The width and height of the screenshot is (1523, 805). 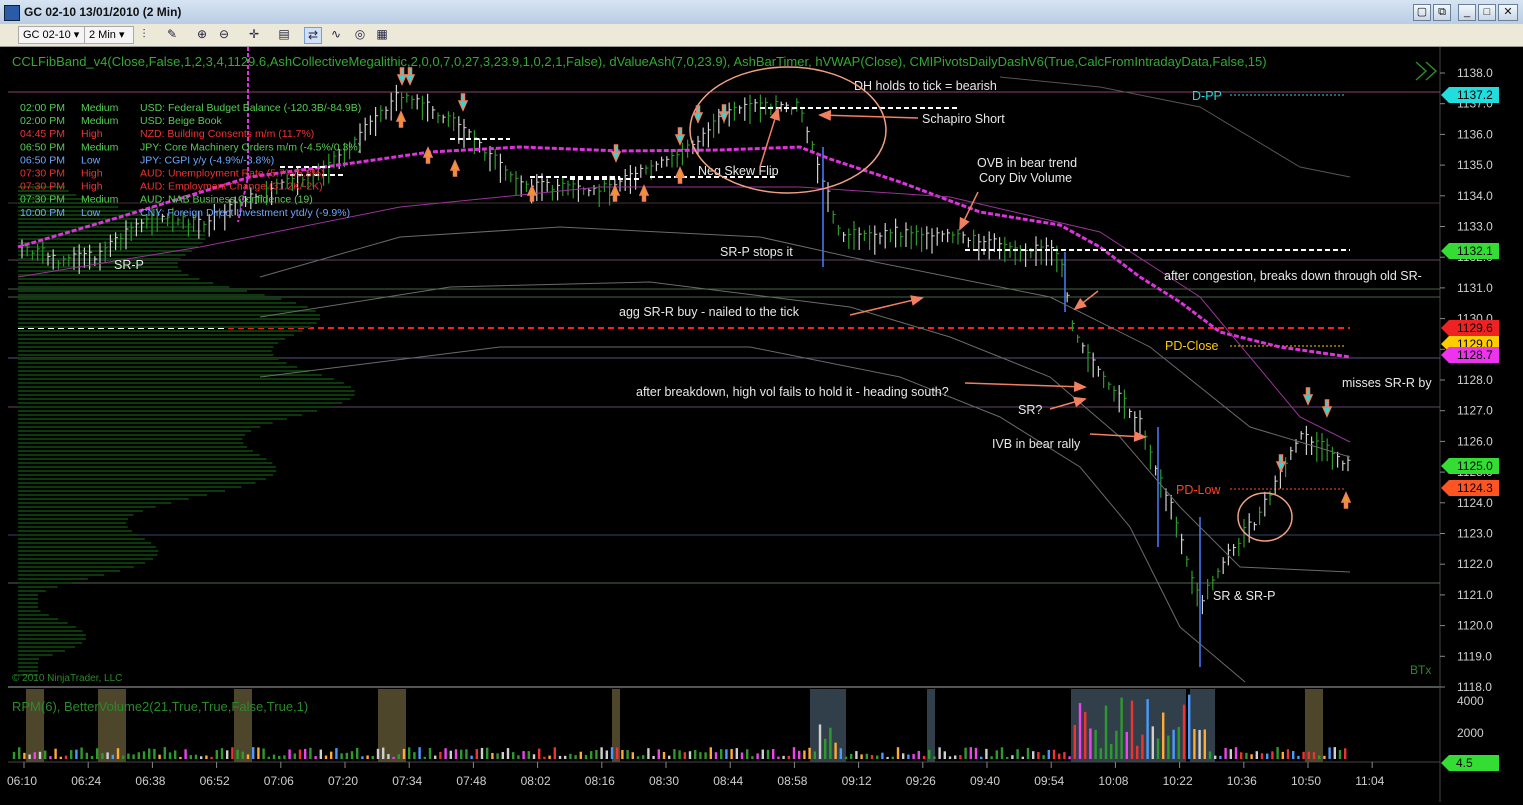 I want to click on app-icon, so click(x=12, y=13).